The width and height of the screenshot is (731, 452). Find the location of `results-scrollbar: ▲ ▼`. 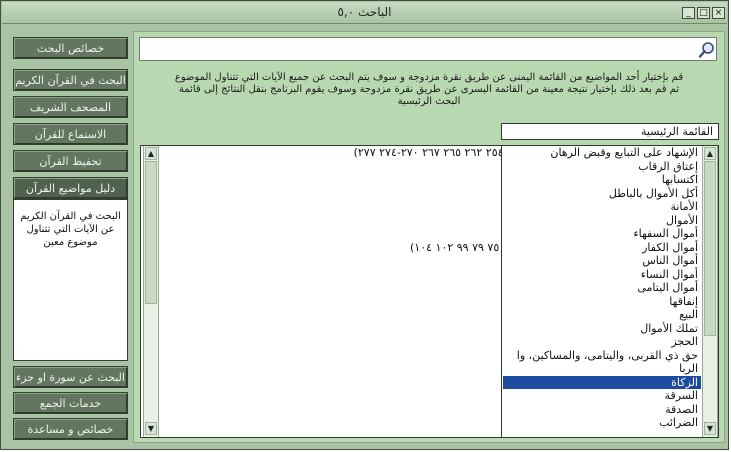

results-scrollbar: ▲ ▼ is located at coordinates (151, 291).